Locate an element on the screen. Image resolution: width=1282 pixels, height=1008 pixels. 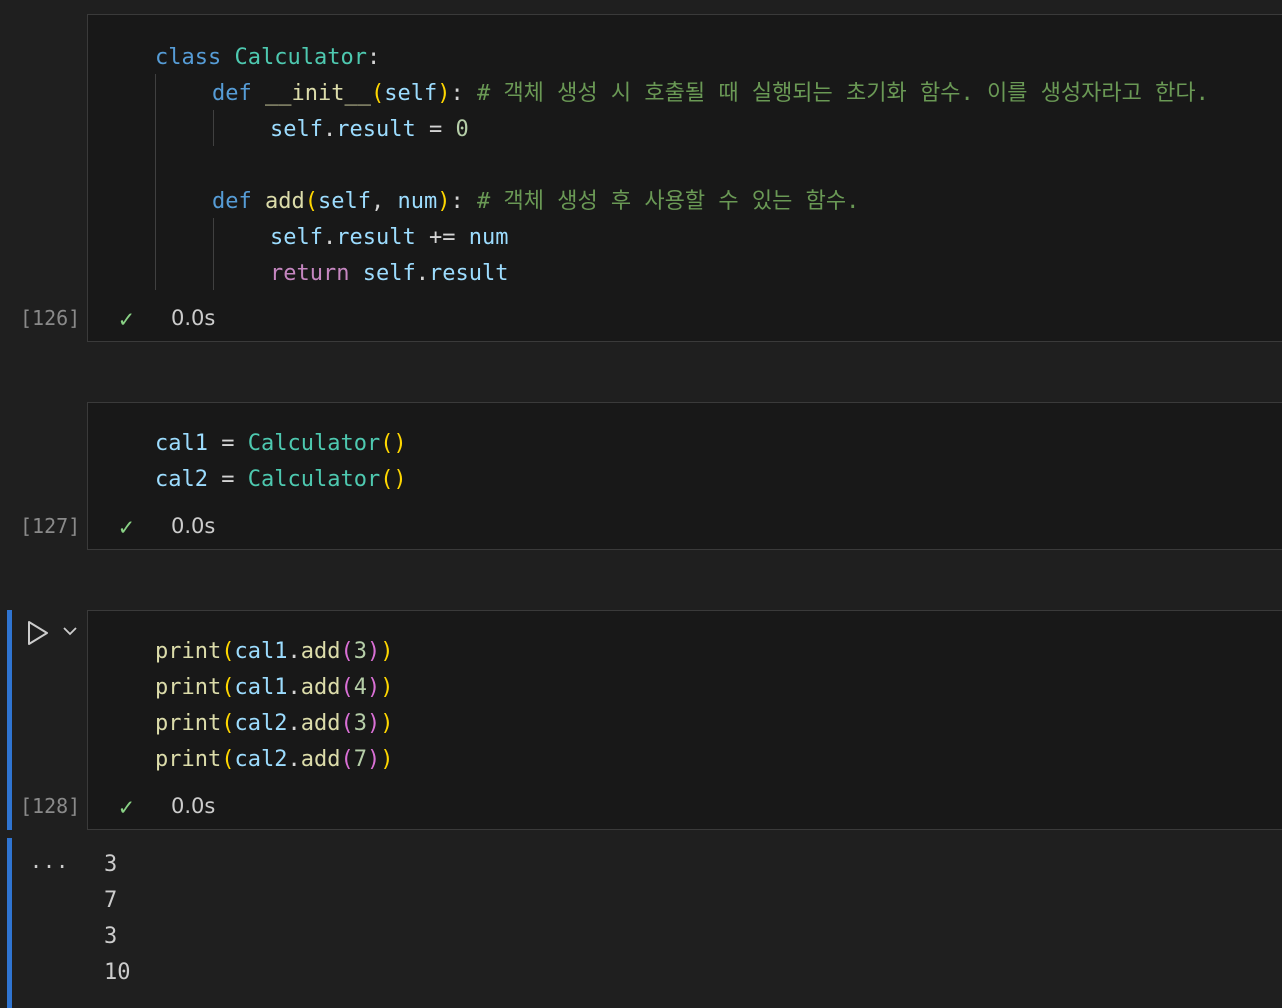
execution-count: [127] is located at coordinates (50, 526).